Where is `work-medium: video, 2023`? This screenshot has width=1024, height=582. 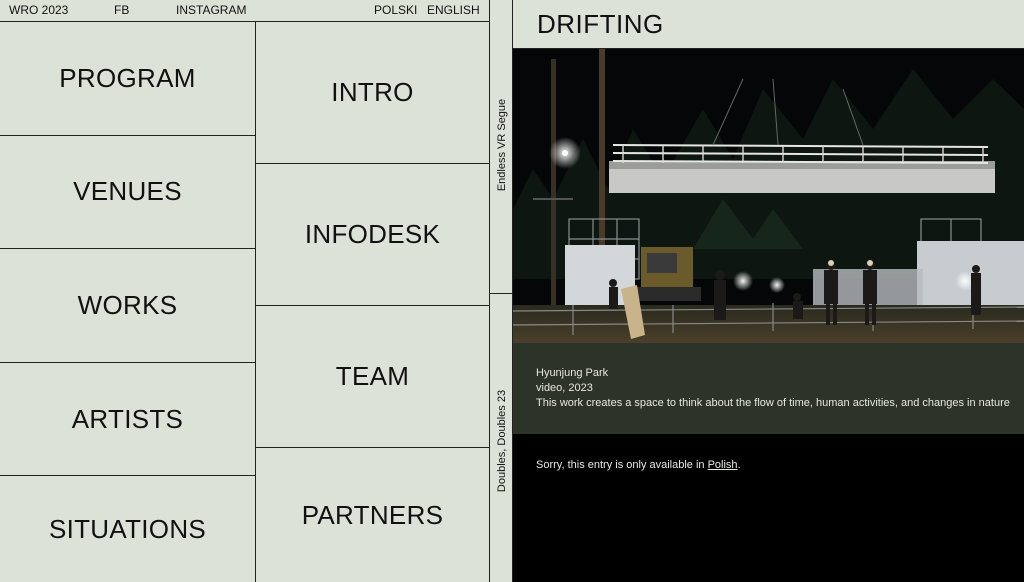 work-medium: video, 2023 is located at coordinates (564, 388).